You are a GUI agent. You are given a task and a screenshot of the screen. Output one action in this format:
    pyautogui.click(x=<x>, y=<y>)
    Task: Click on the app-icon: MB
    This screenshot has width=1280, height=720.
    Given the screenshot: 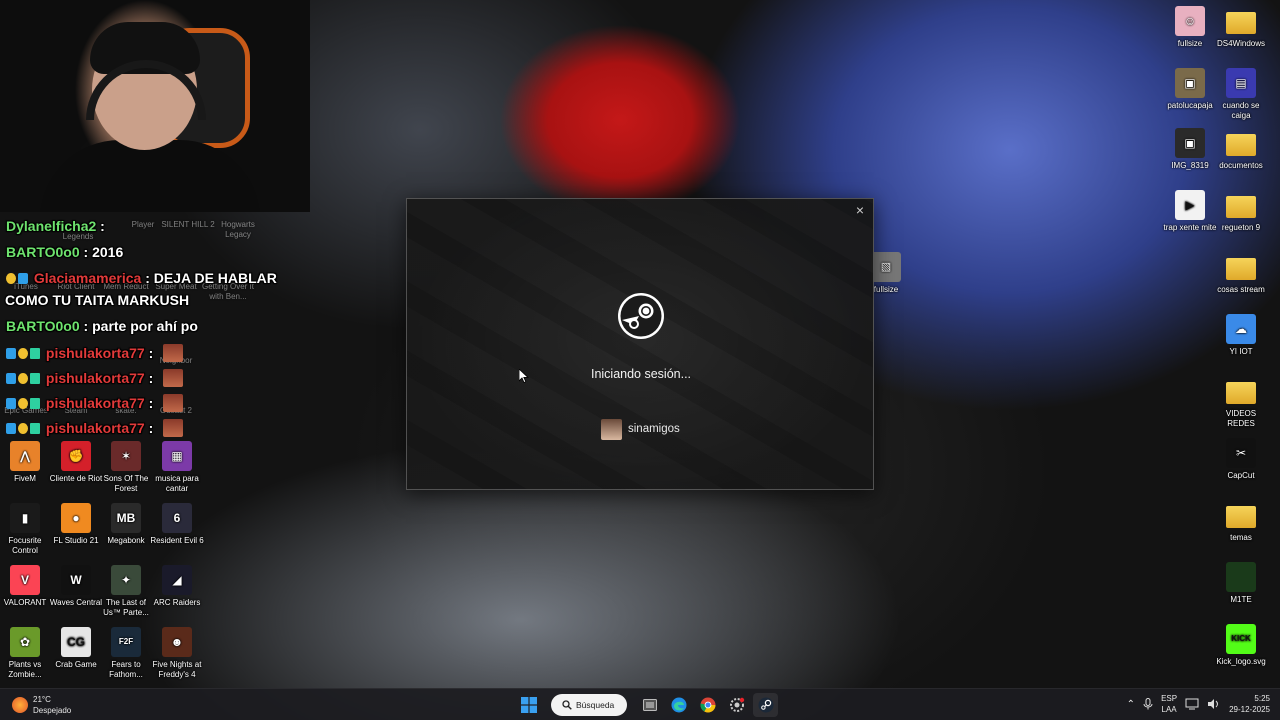 What is the action you would take?
    pyautogui.click(x=126, y=518)
    